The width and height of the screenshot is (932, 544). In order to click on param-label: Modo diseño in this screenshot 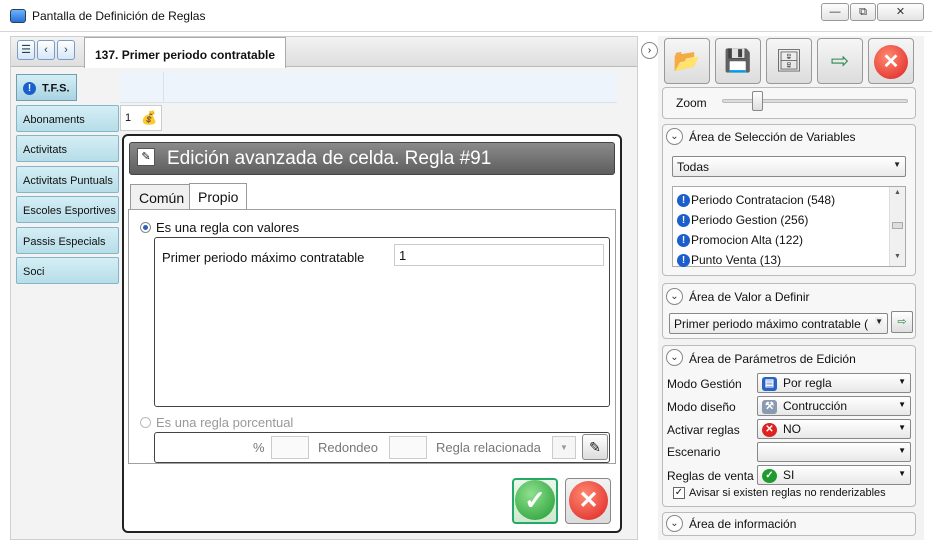, I will do `click(701, 407)`.